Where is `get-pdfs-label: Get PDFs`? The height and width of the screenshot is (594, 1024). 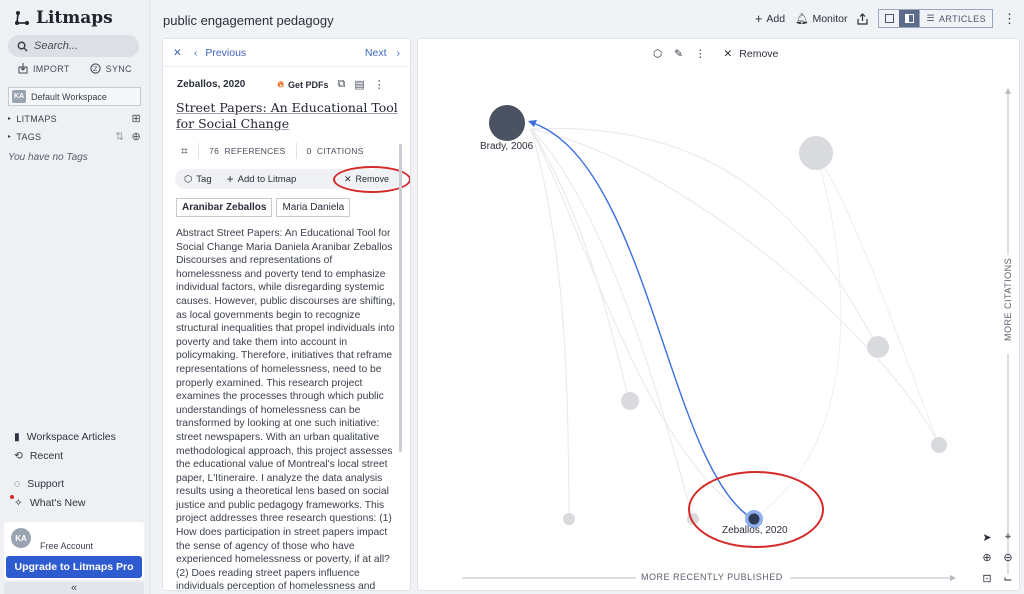 get-pdfs-label: Get PDFs is located at coordinates (308, 84).